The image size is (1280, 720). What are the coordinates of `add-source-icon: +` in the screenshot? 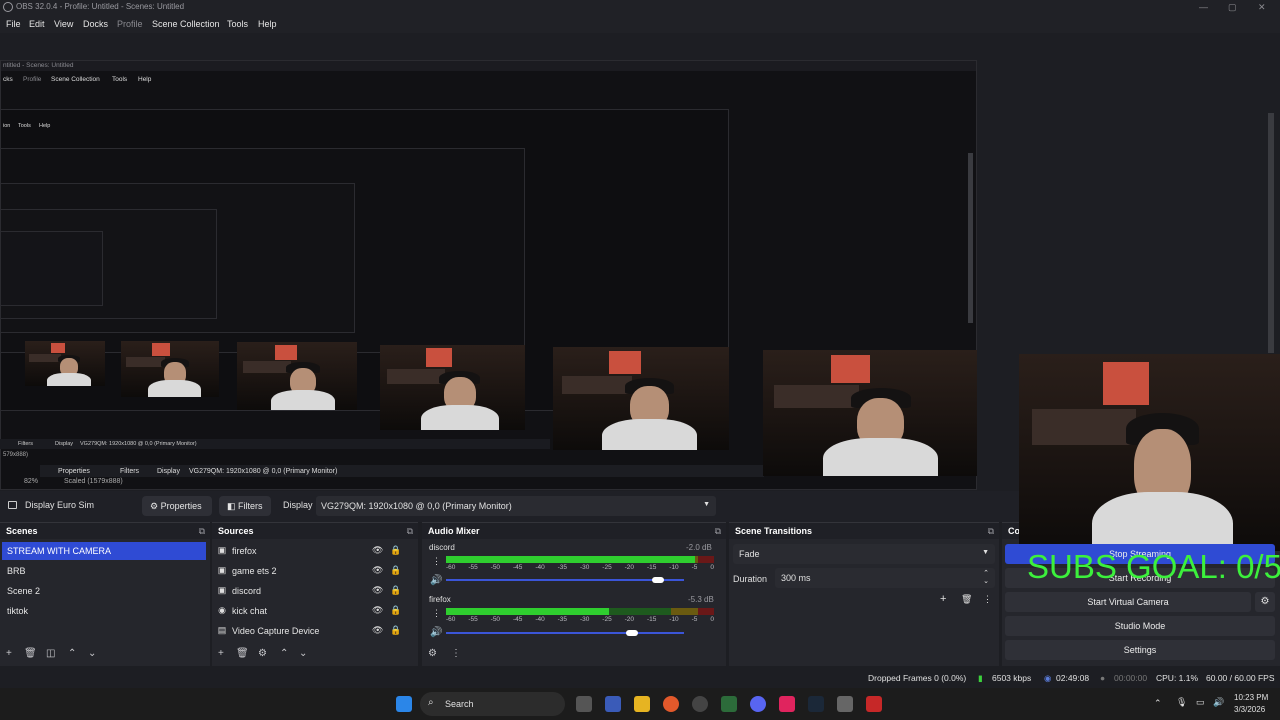 It's located at (221, 653).